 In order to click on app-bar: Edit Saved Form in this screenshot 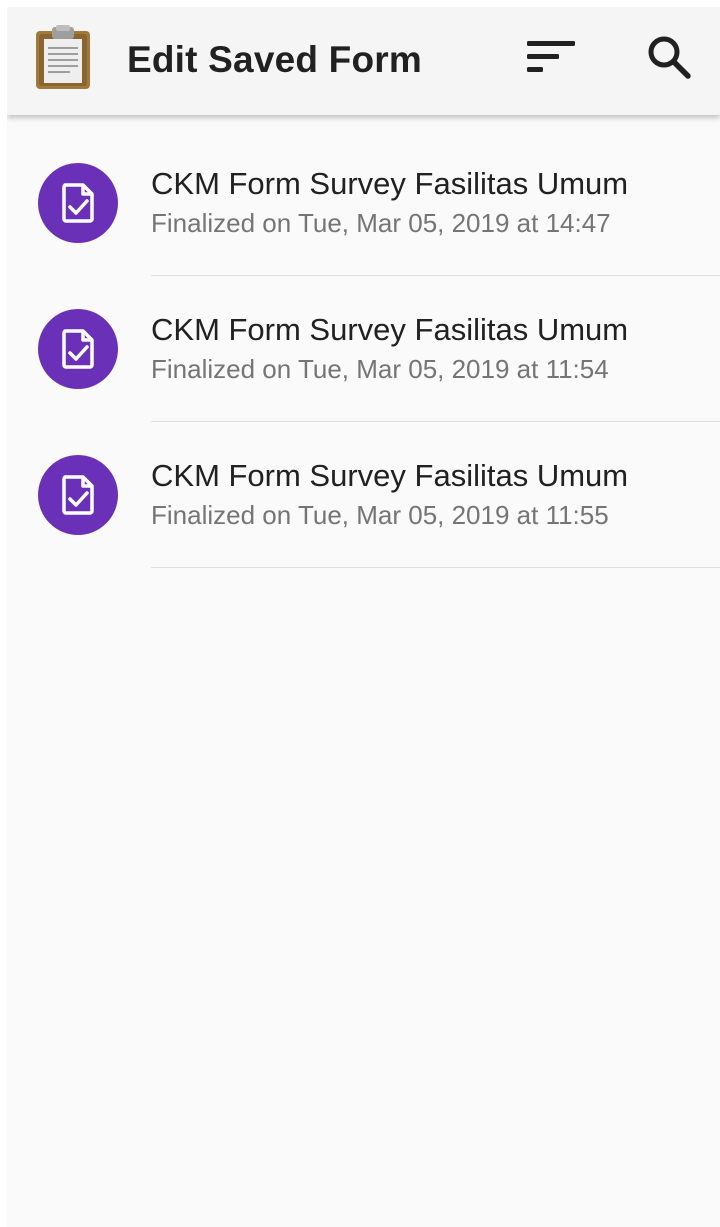, I will do `click(363, 61)`.